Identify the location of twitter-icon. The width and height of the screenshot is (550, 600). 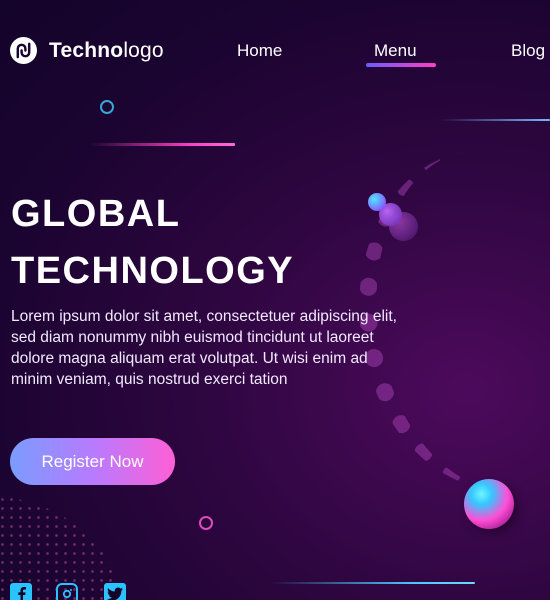
(115, 591).